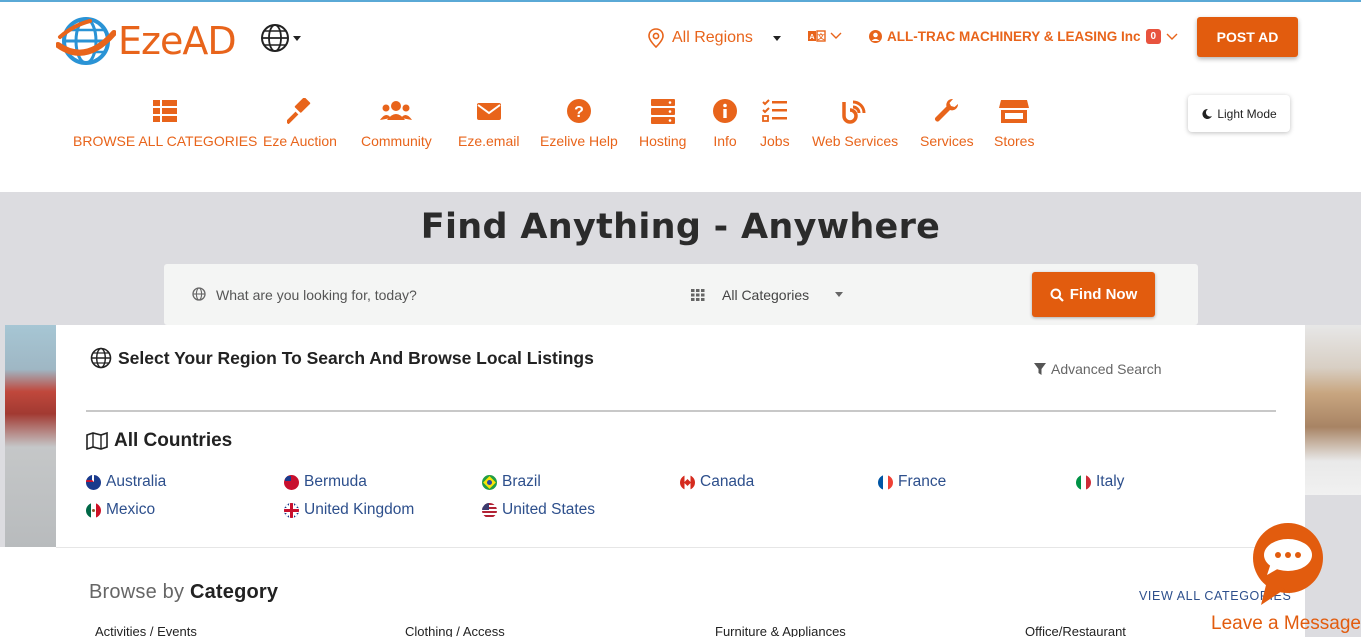 The image size is (1361, 637). What do you see at coordinates (146, 630) in the screenshot?
I see `category-column-heading: Activities / Events` at bounding box center [146, 630].